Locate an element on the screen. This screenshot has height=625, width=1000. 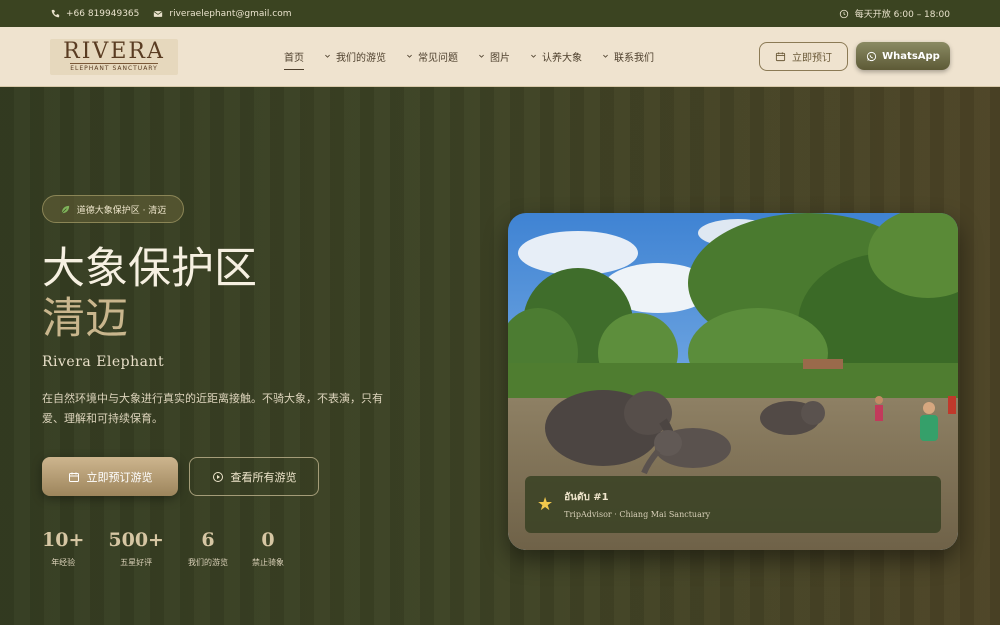
leaf-icon is located at coordinates (65, 209).